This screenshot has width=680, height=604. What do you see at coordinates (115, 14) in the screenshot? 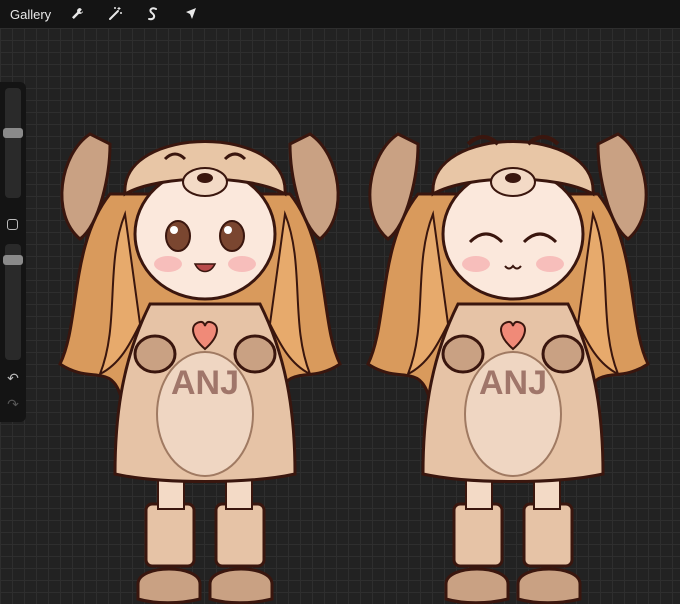
I see `magic-wand-icon` at bounding box center [115, 14].